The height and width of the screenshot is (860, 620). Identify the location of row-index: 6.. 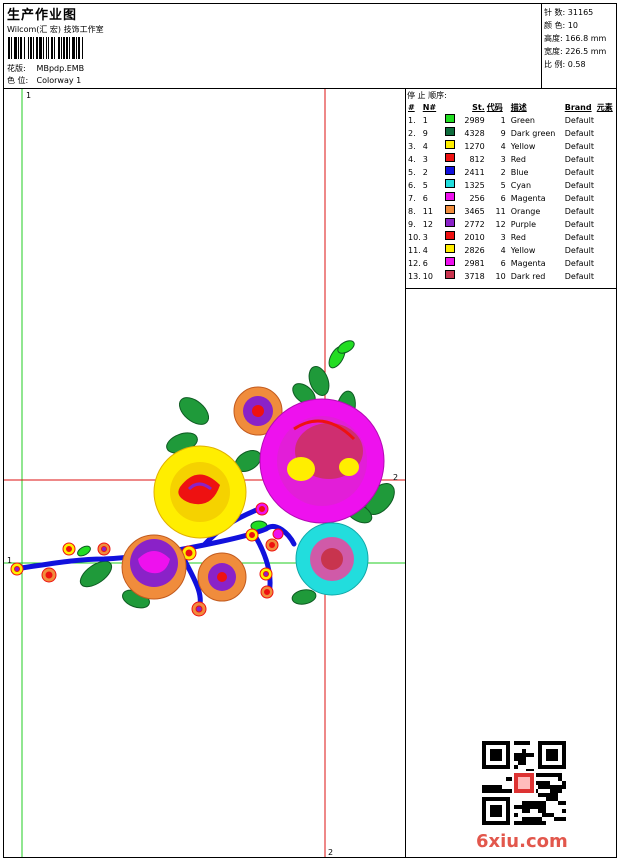
(412, 185).